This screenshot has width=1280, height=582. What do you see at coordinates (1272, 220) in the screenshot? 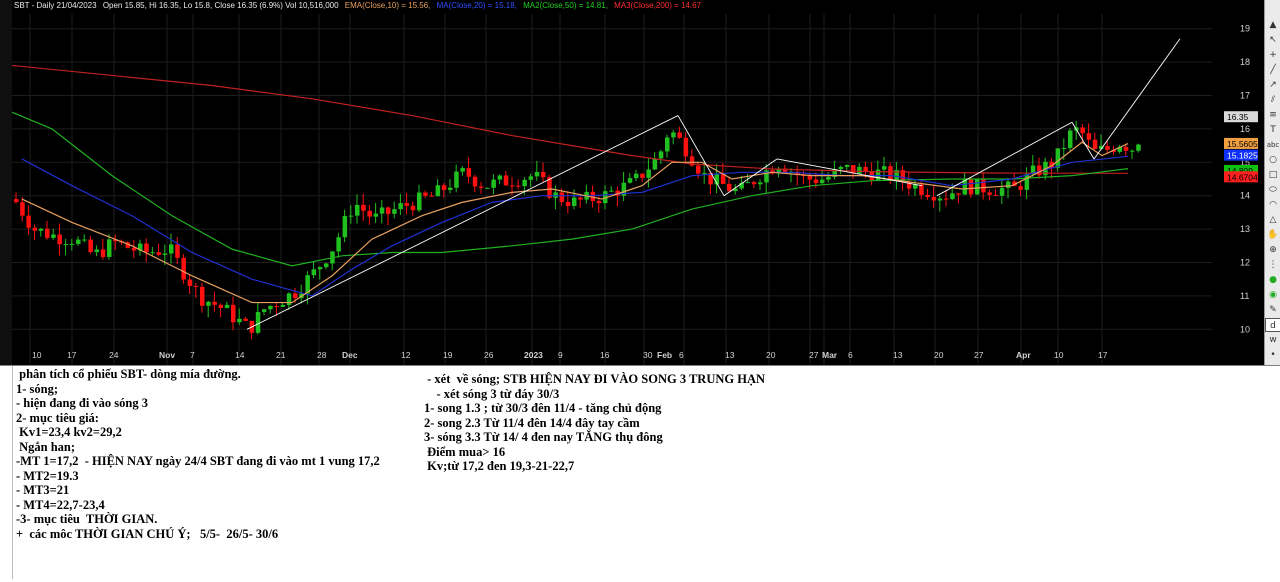
I see `triangle-icon: △` at bounding box center [1272, 220].